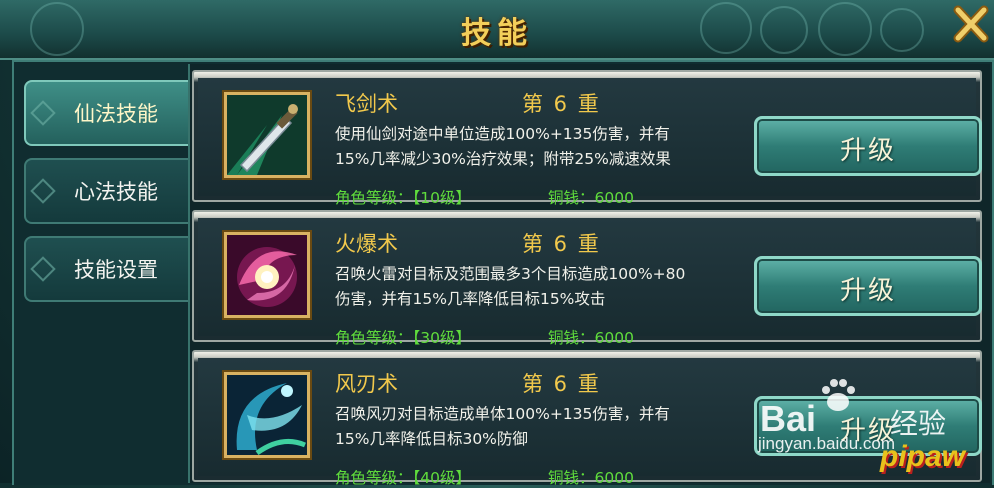 The width and height of the screenshot is (994, 488). Describe the element at coordinates (403, 198) in the screenshot. I see `required-level: 角色等级：【10级】` at that location.